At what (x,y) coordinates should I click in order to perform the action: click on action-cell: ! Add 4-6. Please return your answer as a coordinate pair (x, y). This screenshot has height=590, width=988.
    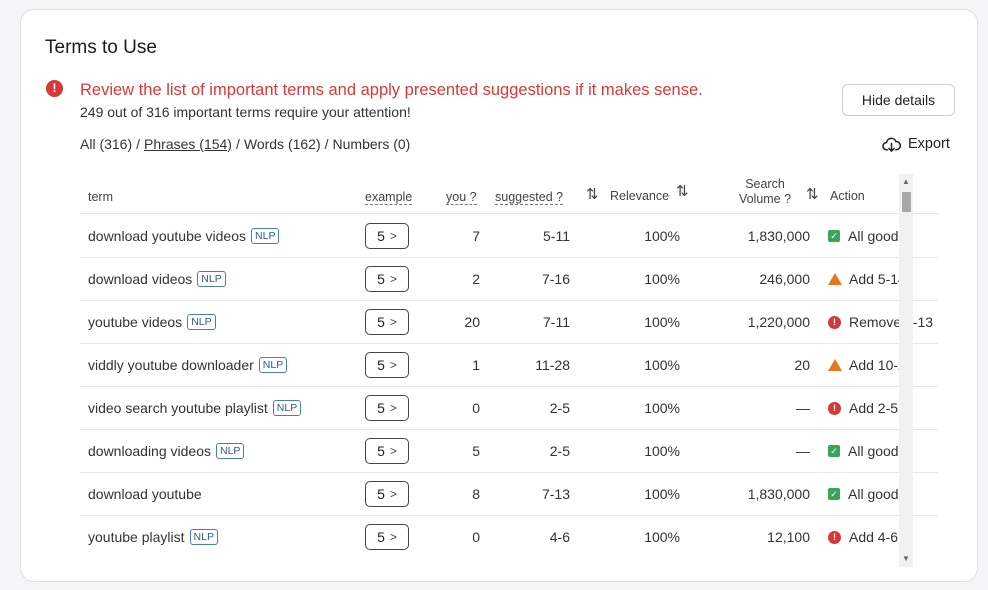
    Looking at the image, I should click on (863, 537).